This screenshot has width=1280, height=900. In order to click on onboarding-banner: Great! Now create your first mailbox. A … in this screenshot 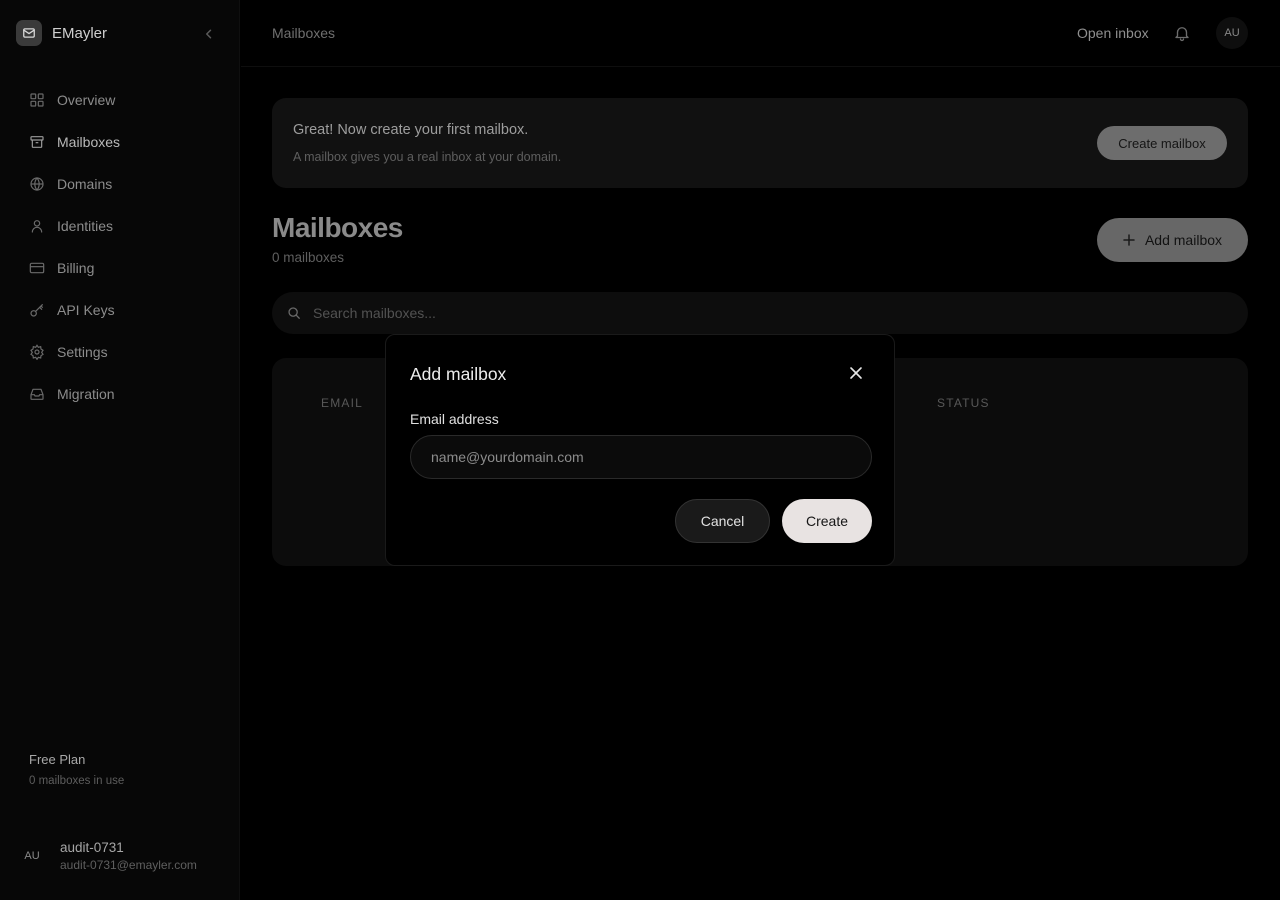, I will do `click(760, 143)`.